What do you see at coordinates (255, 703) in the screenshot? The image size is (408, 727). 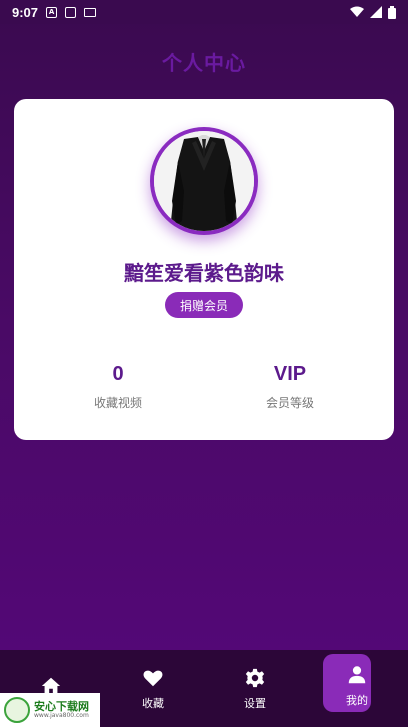 I see `nav-settings-label: 设置` at bounding box center [255, 703].